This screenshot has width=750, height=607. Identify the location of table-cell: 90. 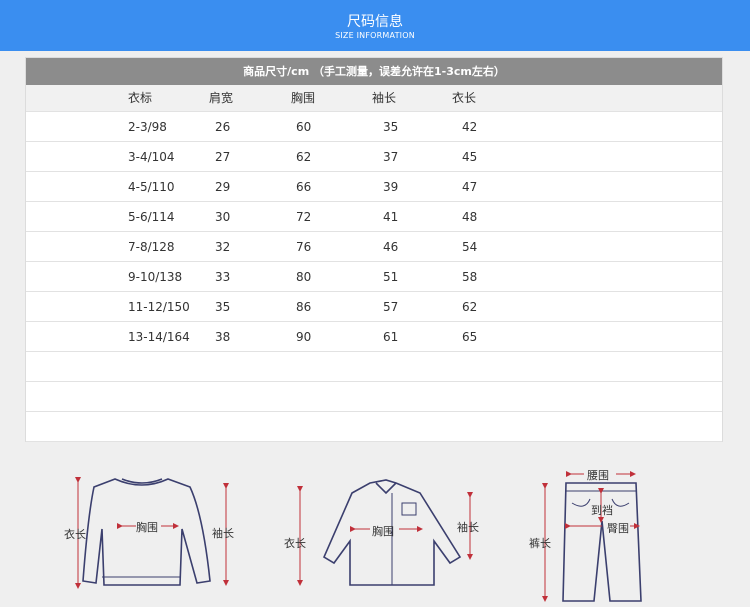
(304, 337).